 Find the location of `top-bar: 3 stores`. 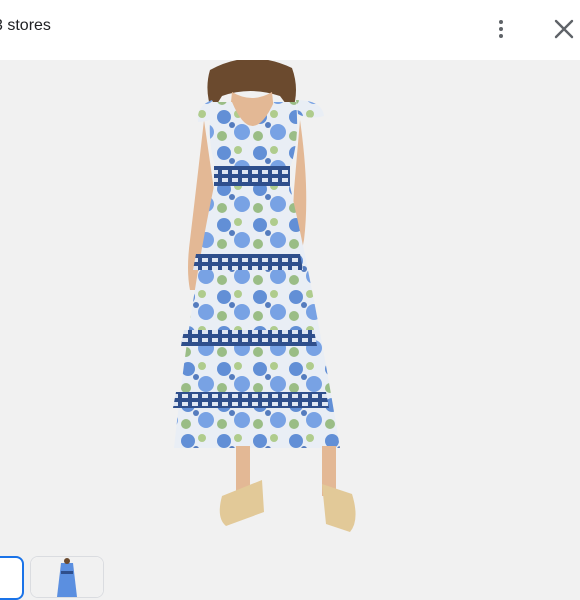

top-bar: 3 stores is located at coordinates (290, 30).